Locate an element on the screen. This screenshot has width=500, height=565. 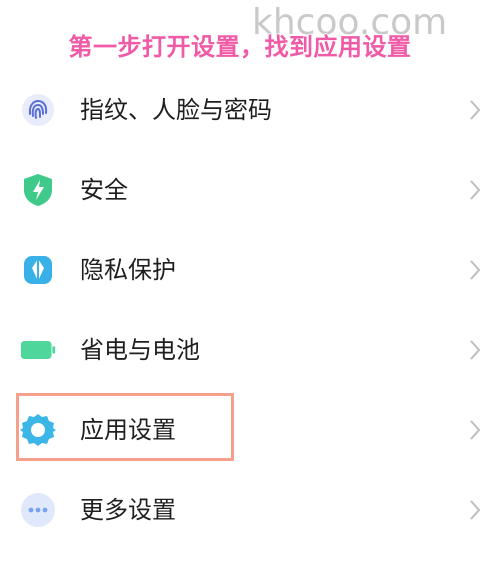
menu-item-label: 更多设置 is located at coordinates (128, 510).